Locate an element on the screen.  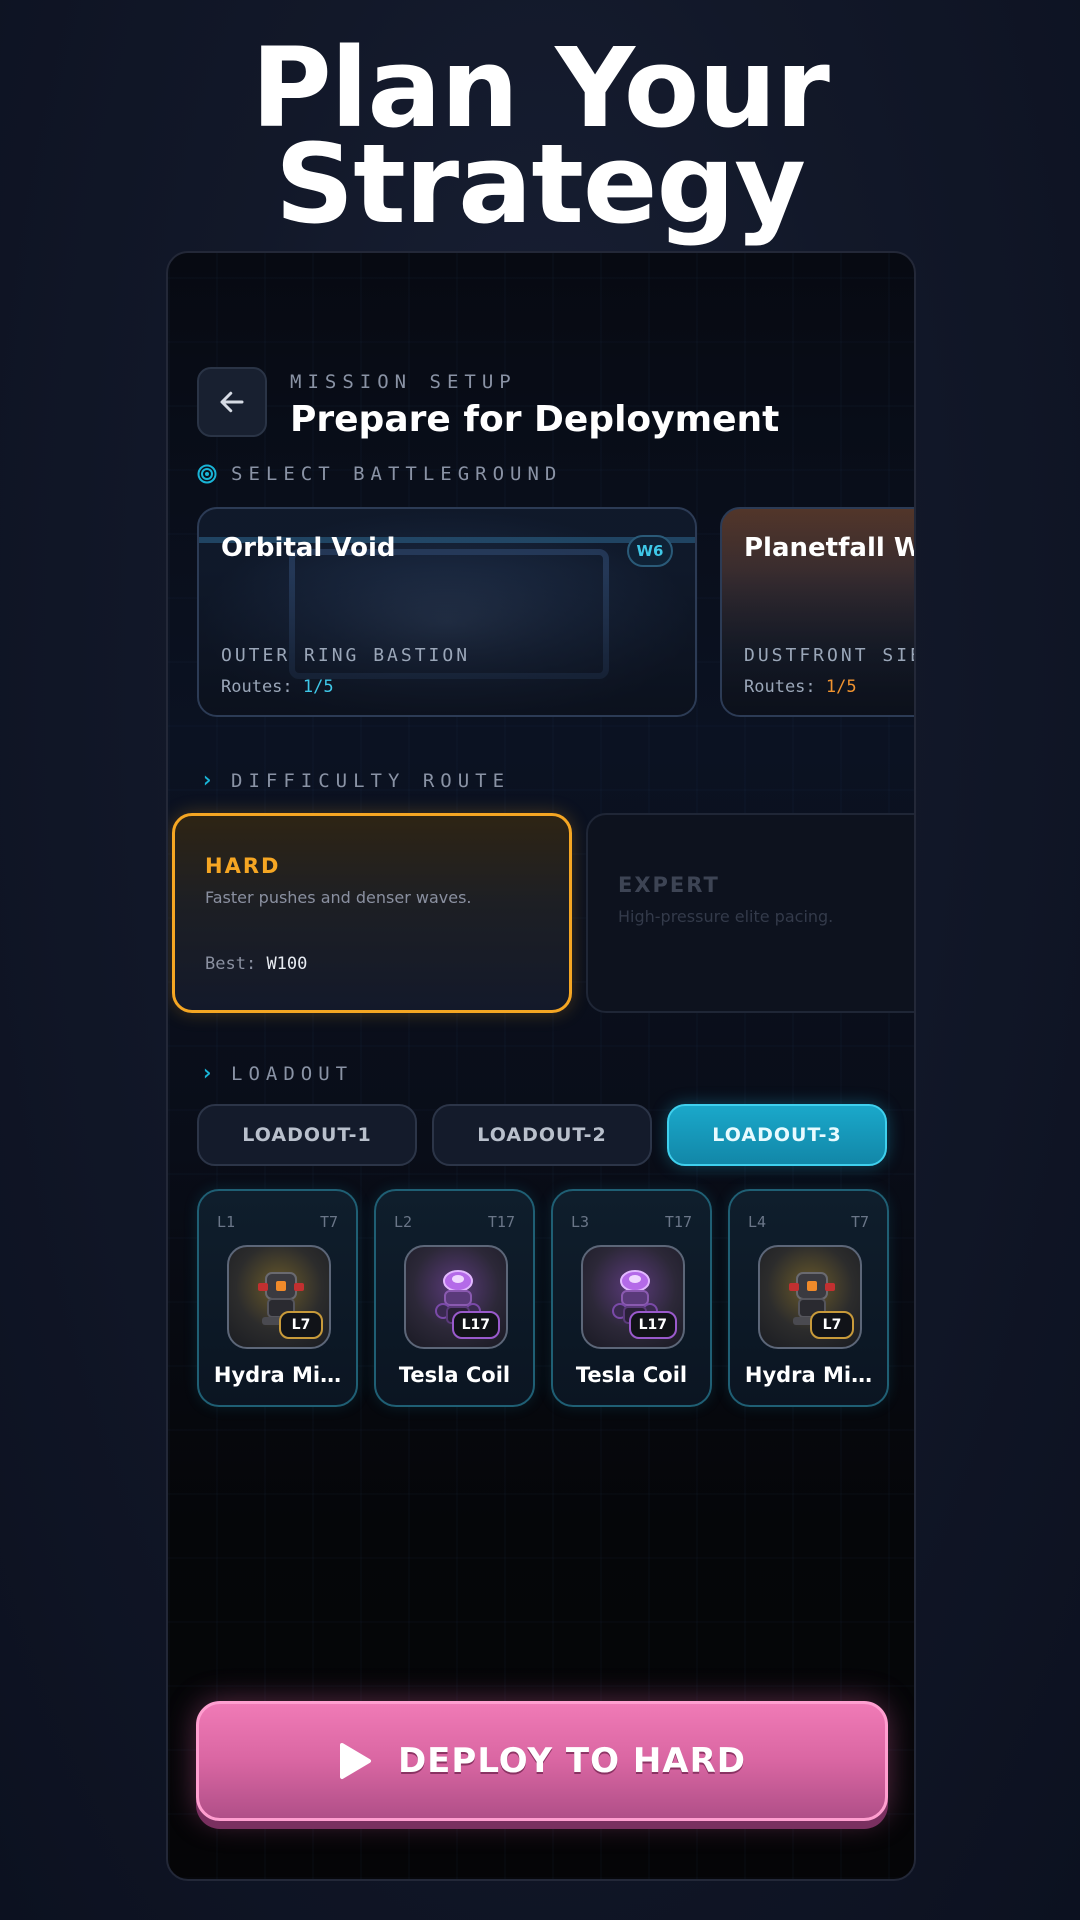
arrow-left-icon is located at coordinates (232, 402).